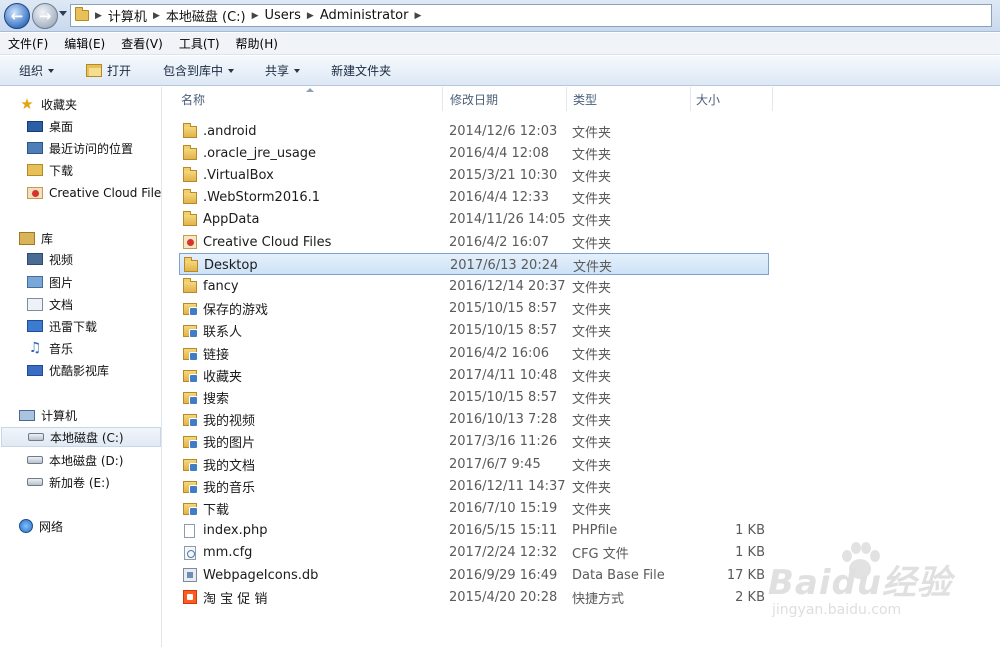 The image size is (1000, 647). What do you see at coordinates (206, 15) in the screenshot?
I see `breadcrumb-drive-c: 本地磁盘 (C:)` at bounding box center [206, 15].